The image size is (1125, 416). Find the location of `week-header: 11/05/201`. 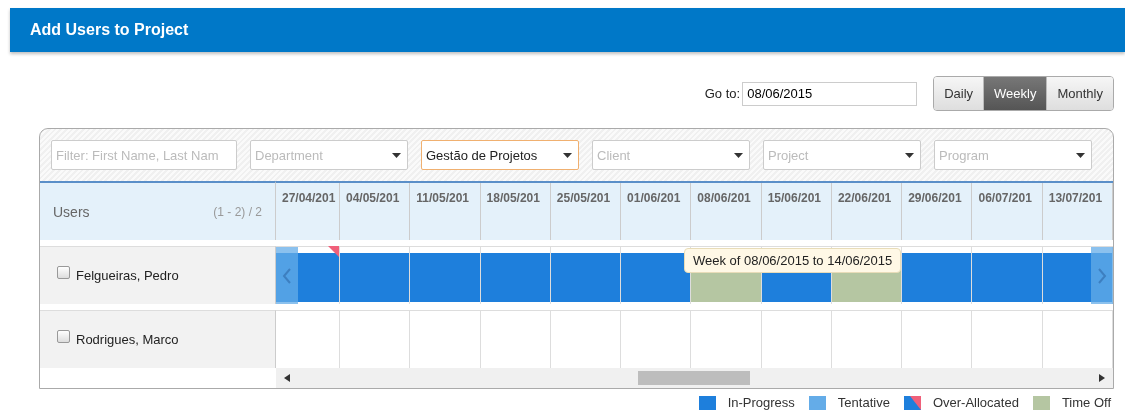

week-header: 11/05/201 is located at coordinates (445, 211).